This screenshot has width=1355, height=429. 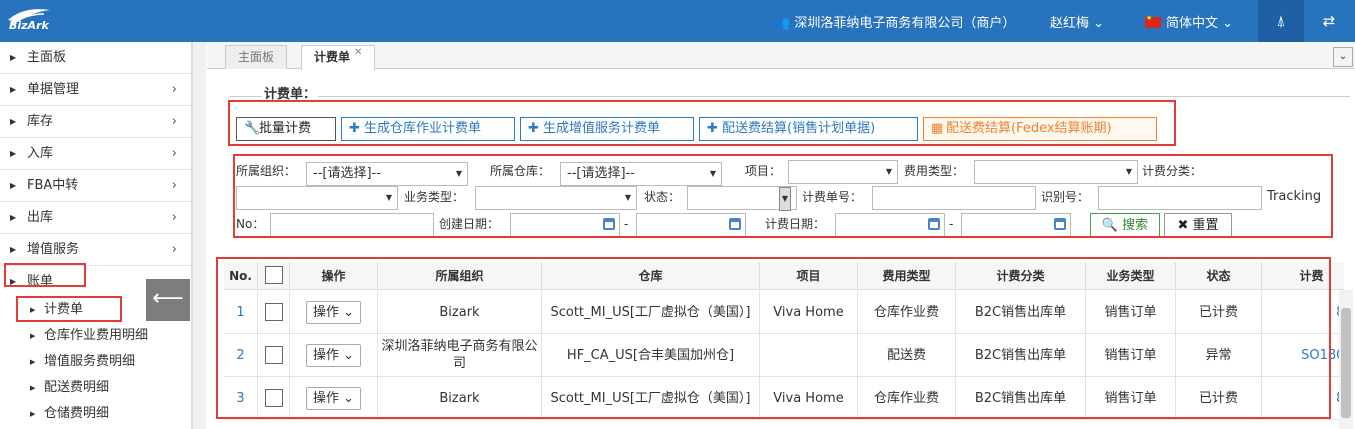 I want to click on swap-icon: ⇄, so click(x=1329, y=21).